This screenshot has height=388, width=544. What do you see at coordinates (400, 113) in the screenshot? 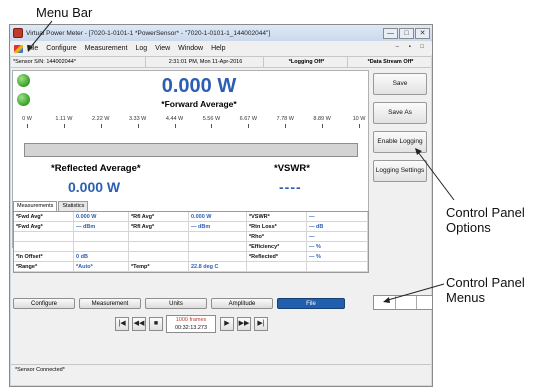
I see `save-as-button: Save As` at bounding box center [400, 113].